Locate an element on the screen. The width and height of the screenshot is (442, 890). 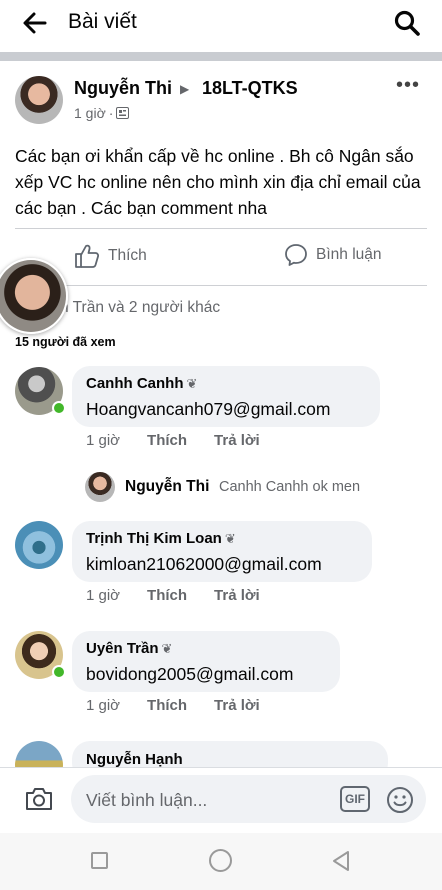
home-icon is located at coordinates (220, 860).